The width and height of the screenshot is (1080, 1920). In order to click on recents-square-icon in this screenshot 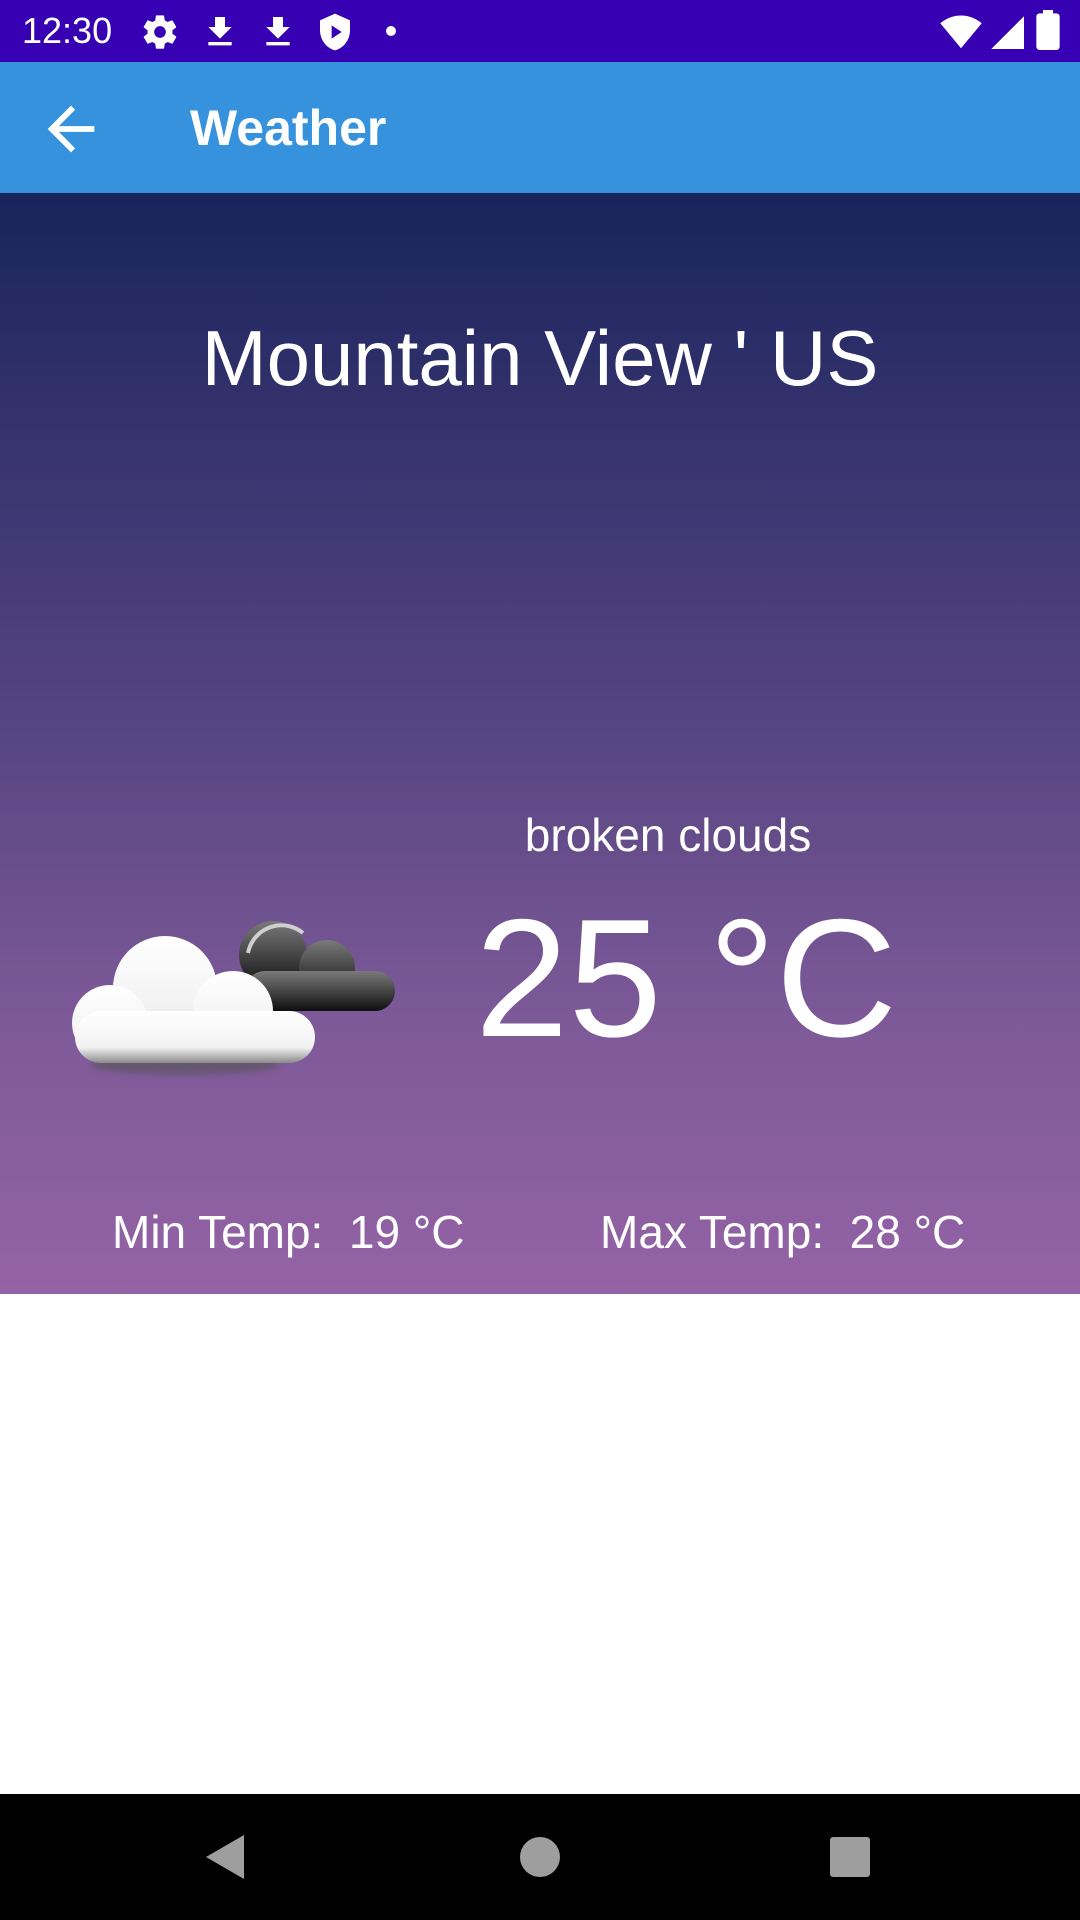, I will do `click(850, 1857)`.